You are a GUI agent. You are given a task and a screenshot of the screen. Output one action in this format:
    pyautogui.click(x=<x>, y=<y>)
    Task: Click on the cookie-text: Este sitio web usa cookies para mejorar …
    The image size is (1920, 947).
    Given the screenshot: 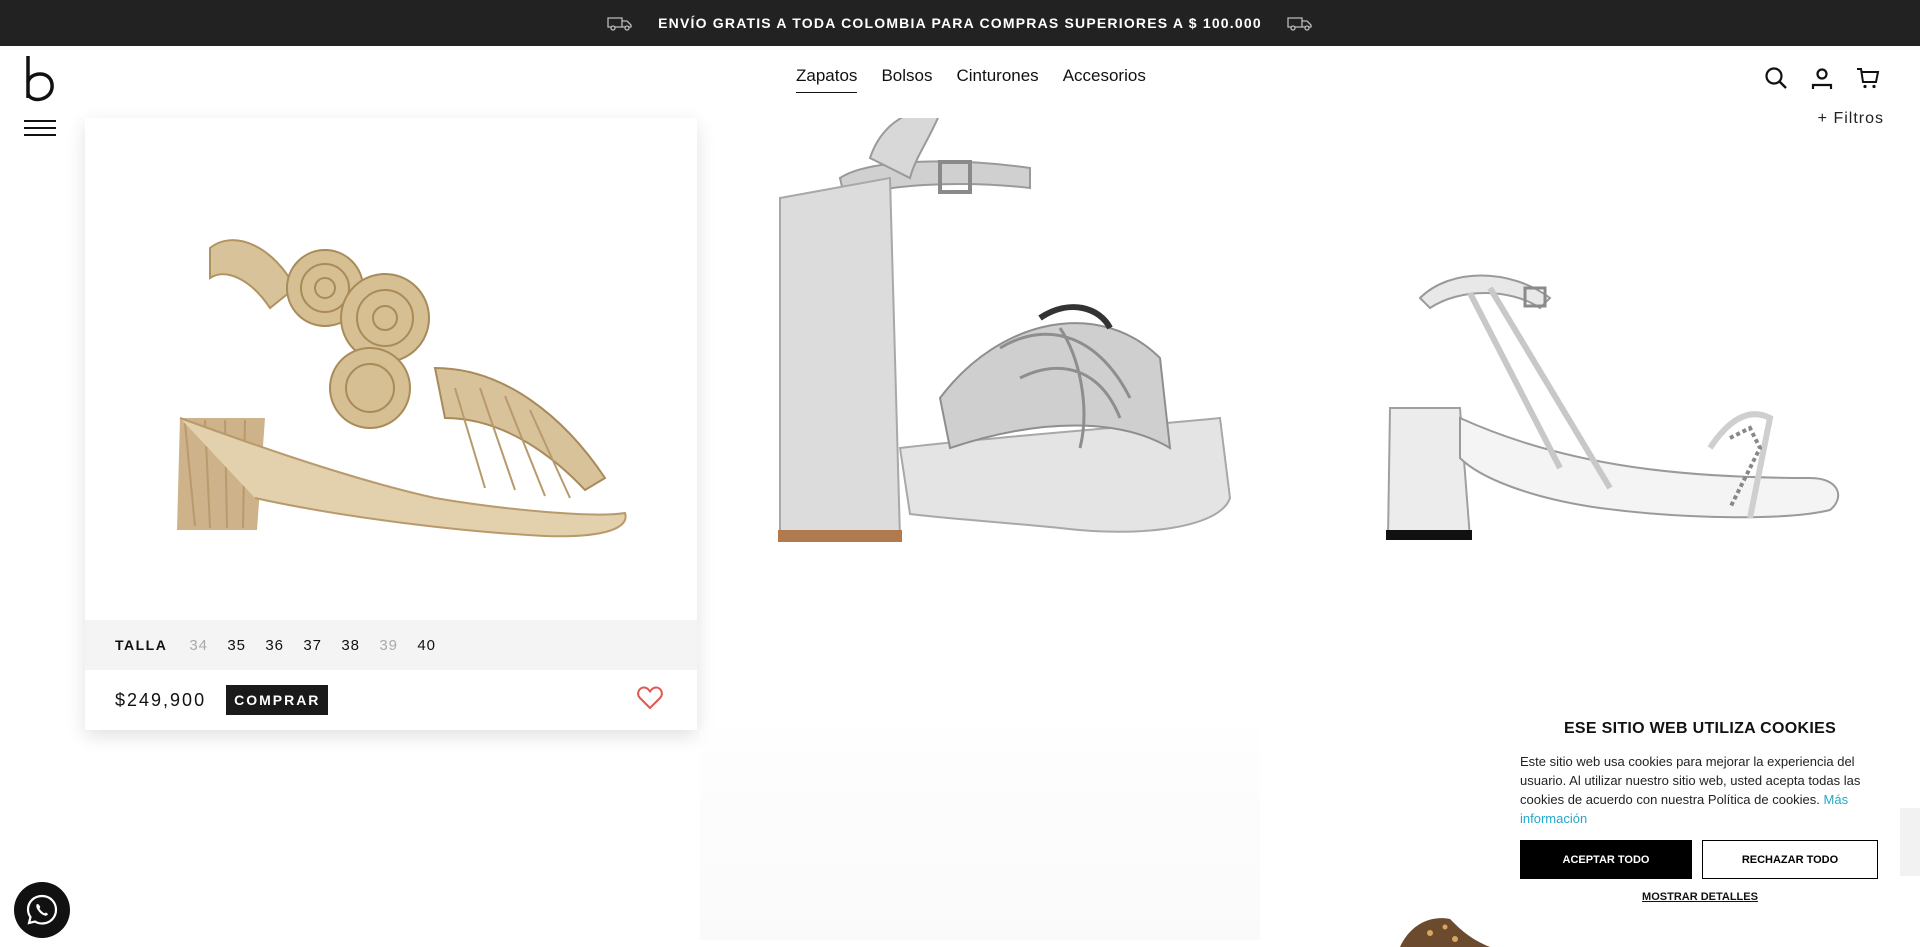 What is the action you would take?
    pyautogui.click(x=1700, y=790)
    